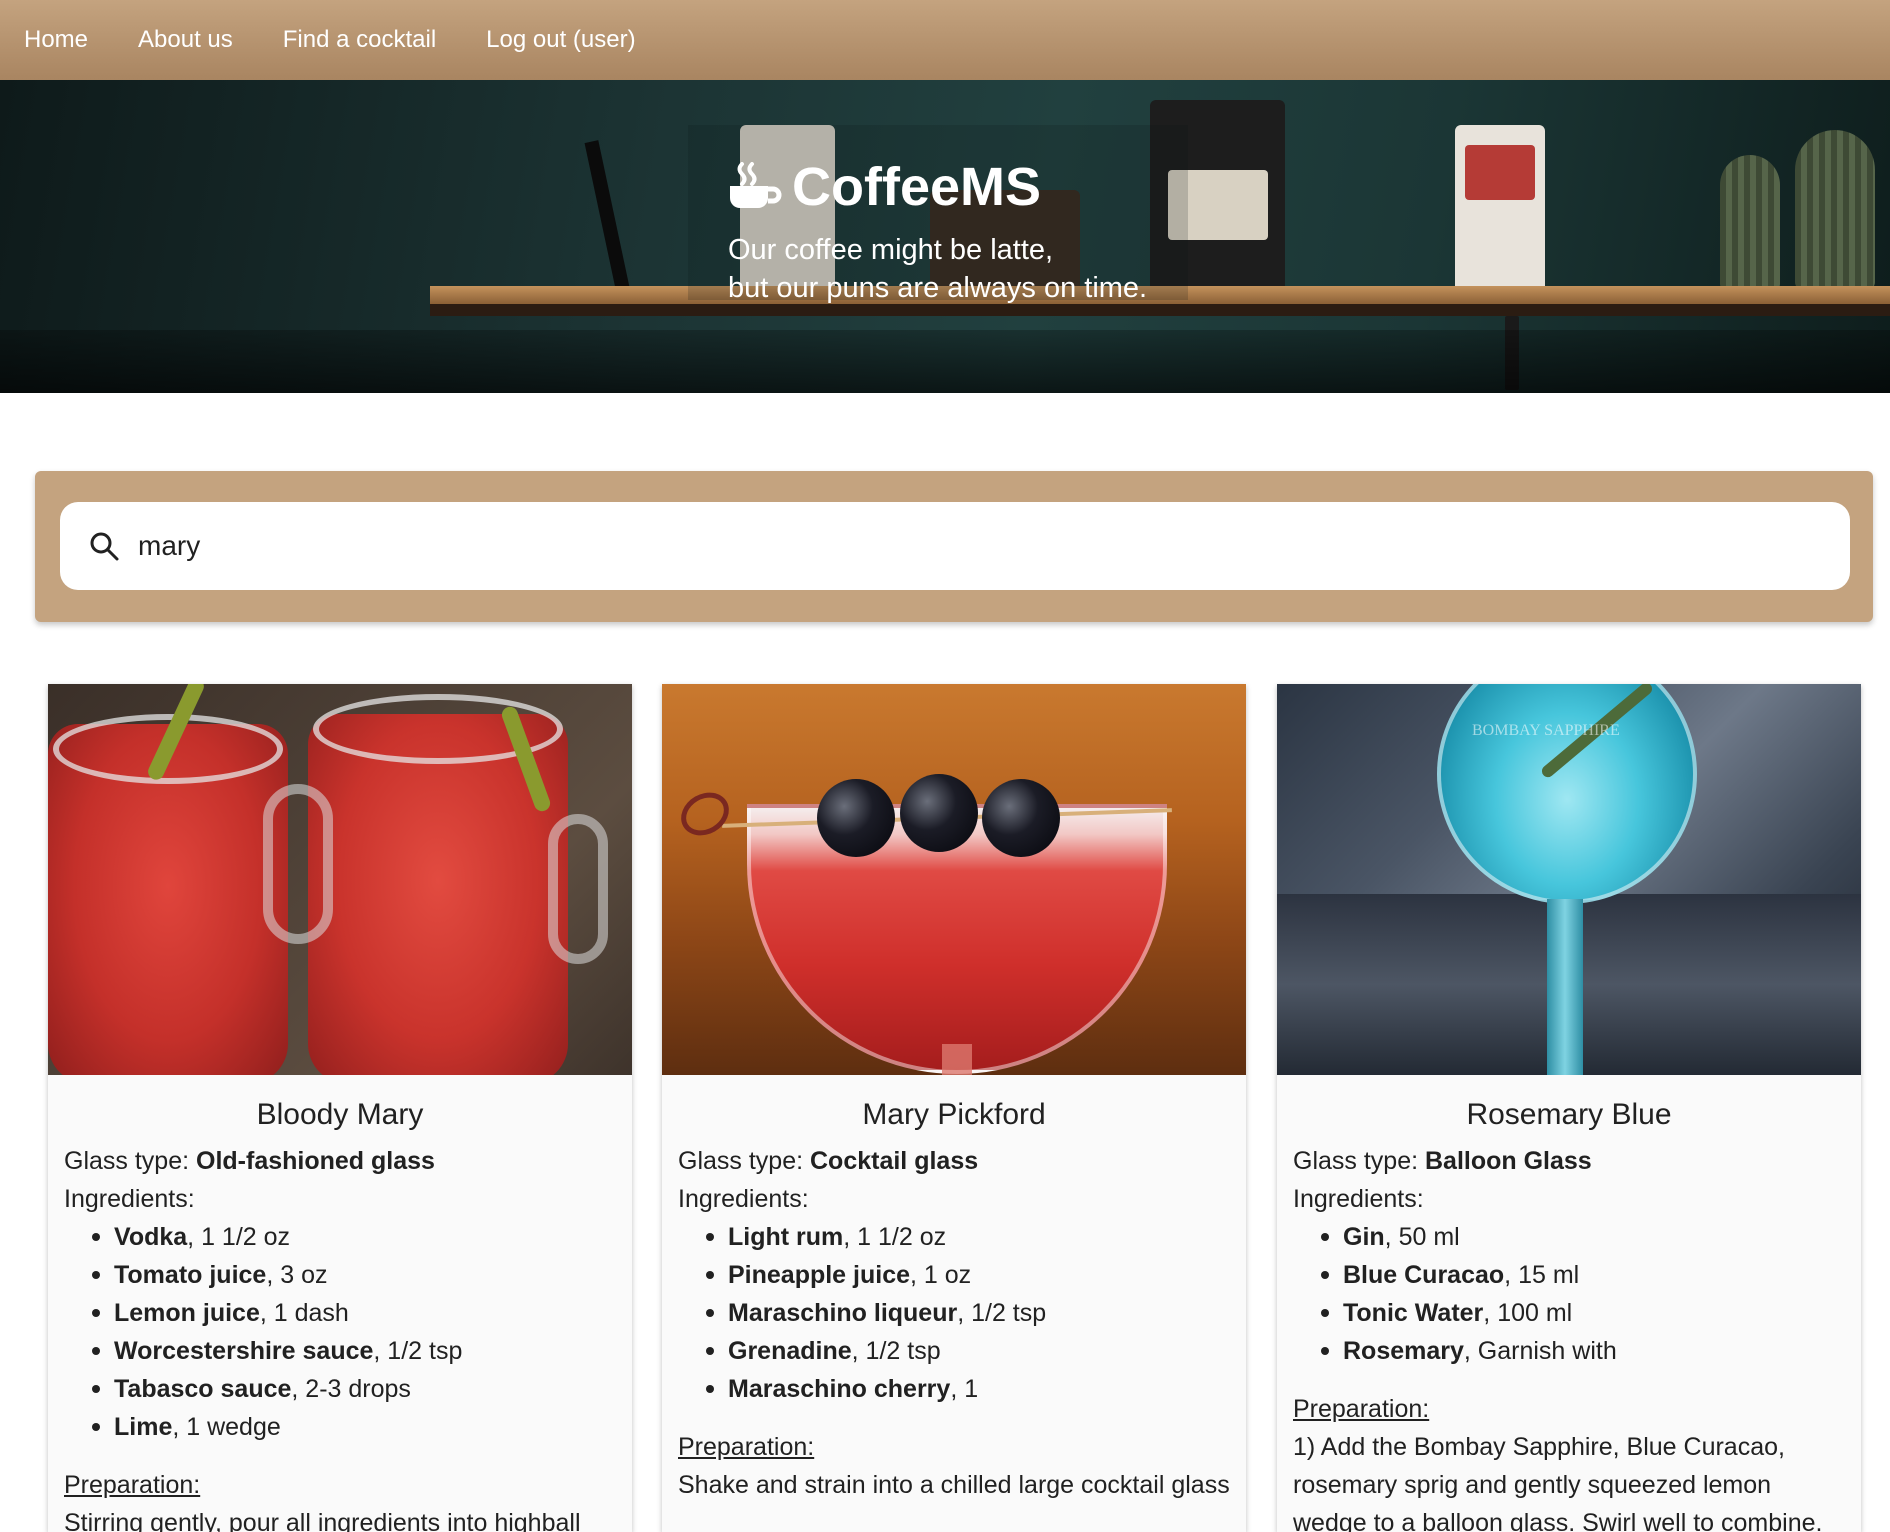 The width and height of the screenshot is (1890, 1532). I want to click on ingredient-item: Grenadine, 1/2 tsp, so click(968, 1351).